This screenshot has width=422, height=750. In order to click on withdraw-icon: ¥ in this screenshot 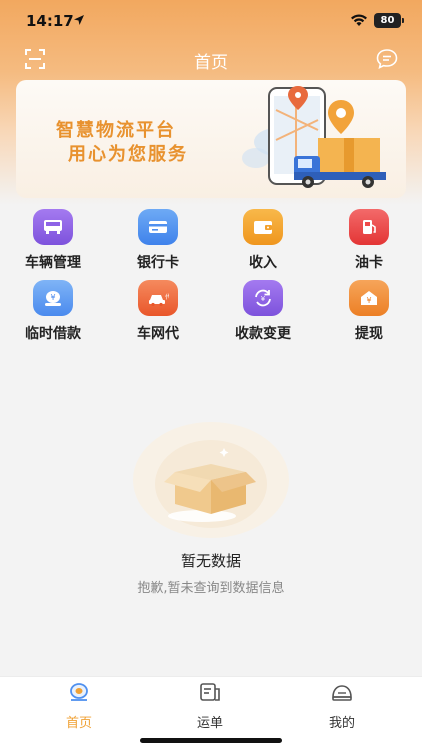, I will do `click(369, 298)`.